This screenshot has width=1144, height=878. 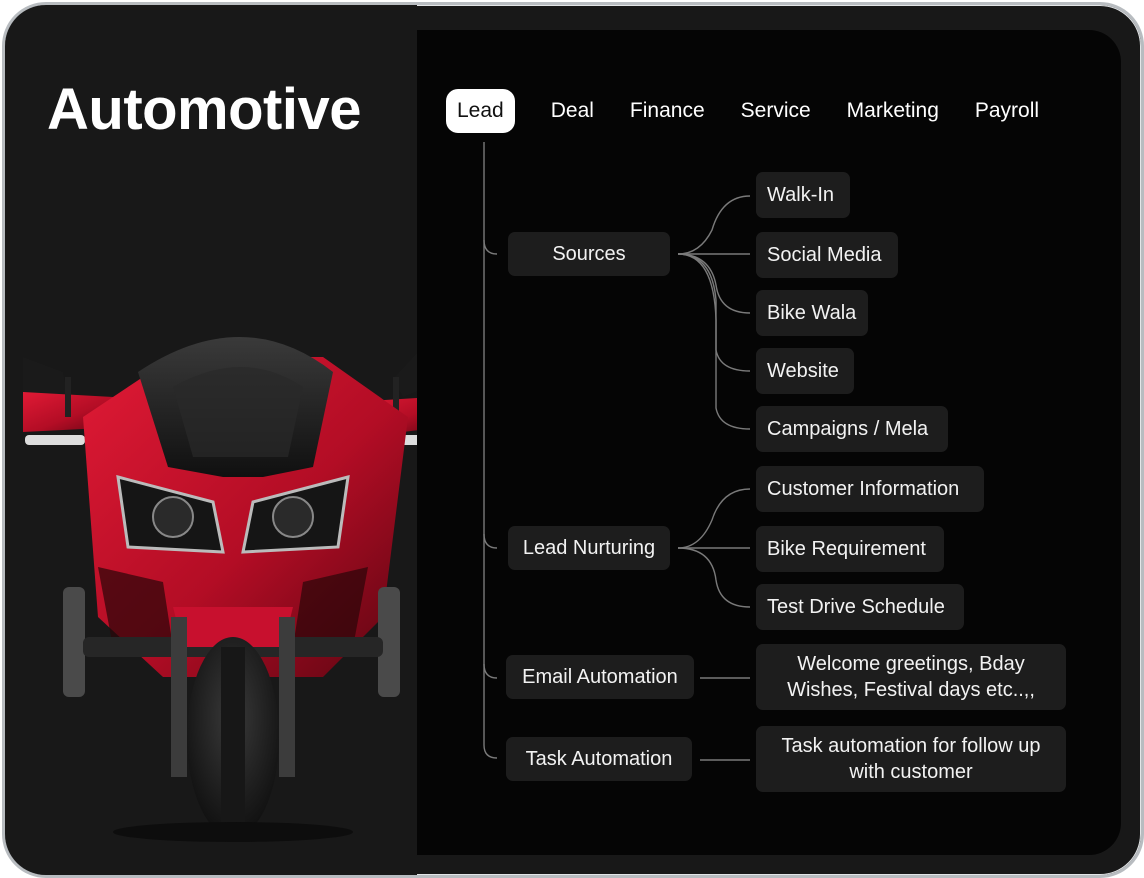 I want to click on tab-finance: Finance, so click(x=667, y=111).